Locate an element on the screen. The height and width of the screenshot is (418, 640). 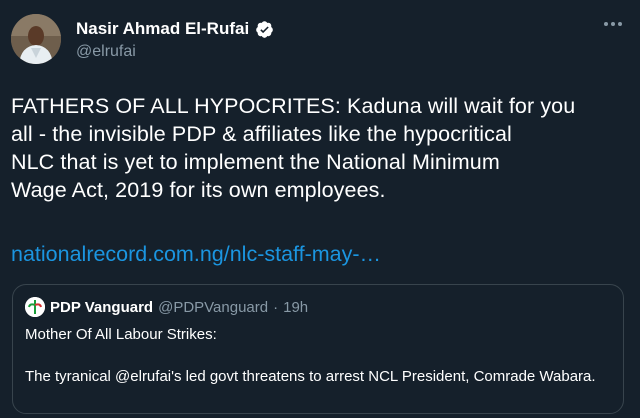
quoted-text-line1: Mother Of All Labour Strikes: is located at coordinates (121, 334).